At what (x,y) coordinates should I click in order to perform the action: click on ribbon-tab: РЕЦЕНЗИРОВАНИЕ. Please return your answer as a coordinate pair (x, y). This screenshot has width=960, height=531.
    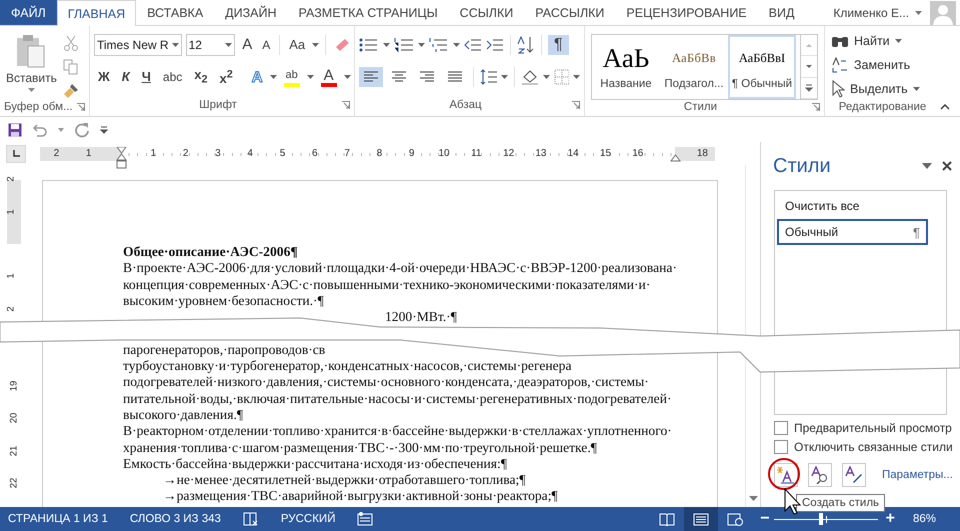
    Looking at the image, I should click on (686, 12).